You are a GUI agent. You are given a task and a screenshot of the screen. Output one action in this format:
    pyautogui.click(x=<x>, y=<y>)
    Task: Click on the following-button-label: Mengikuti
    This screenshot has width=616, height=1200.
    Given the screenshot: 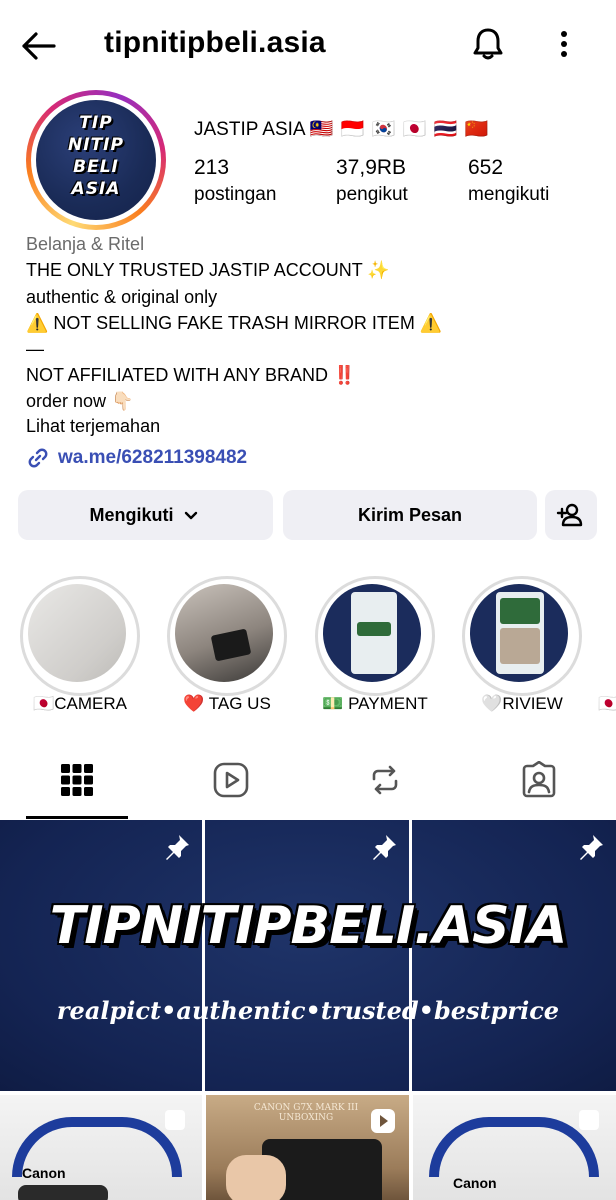 What is the action you would take?
    pyautogui.click(x=131, y=514)
    